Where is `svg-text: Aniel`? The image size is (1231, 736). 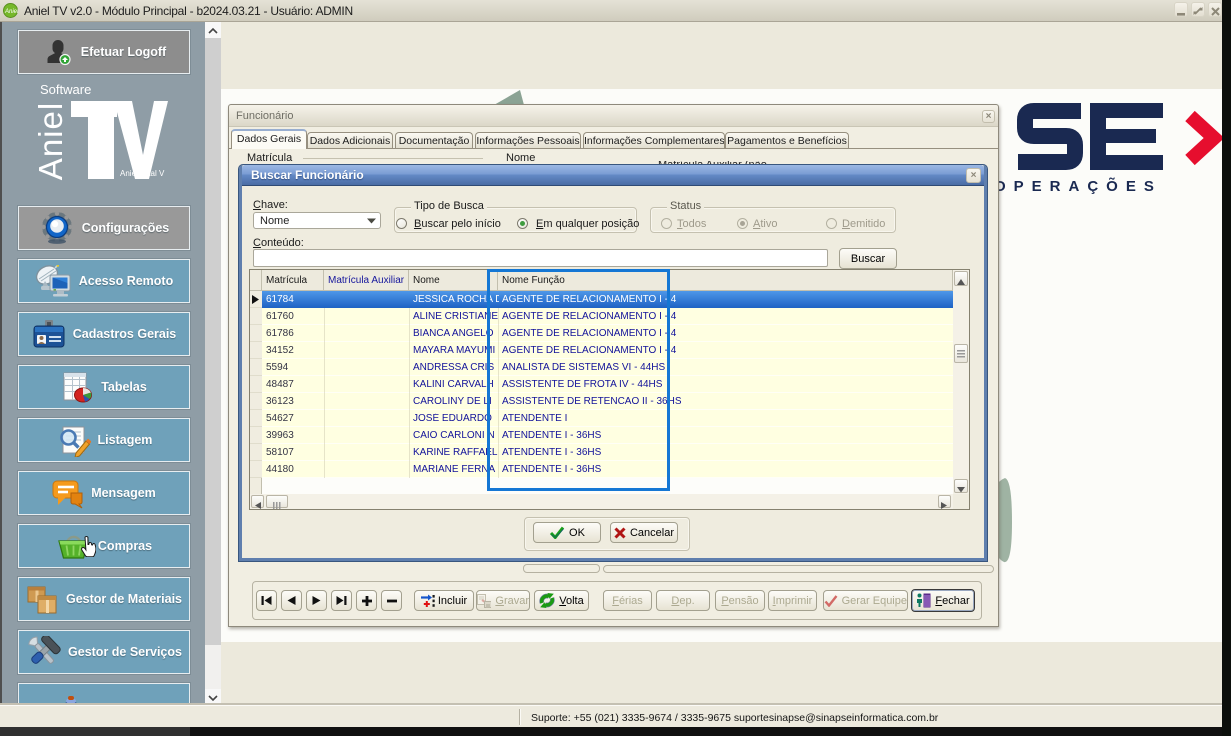
svg-text: Aniel is located at coordinates (11, 12).